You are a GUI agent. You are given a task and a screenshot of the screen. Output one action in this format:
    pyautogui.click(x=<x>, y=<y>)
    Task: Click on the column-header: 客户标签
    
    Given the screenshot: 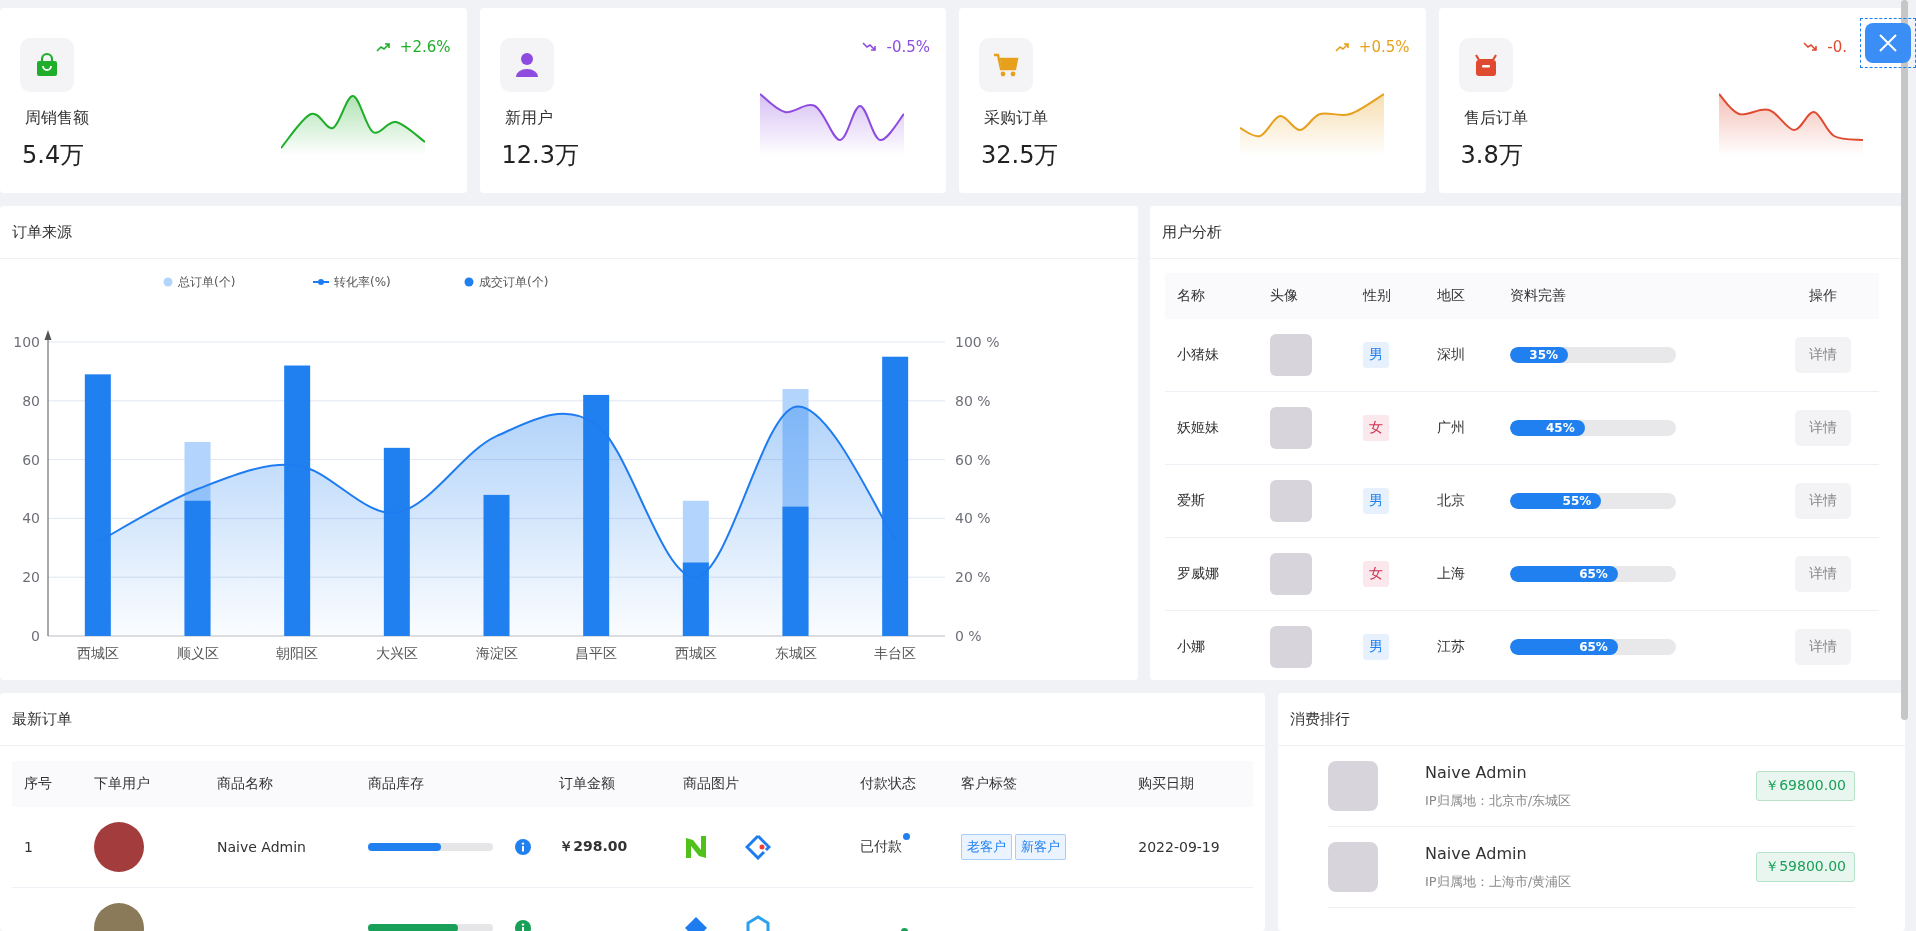 What is the action you would take?
    pyautogui.click(x=1037, y=784)
    